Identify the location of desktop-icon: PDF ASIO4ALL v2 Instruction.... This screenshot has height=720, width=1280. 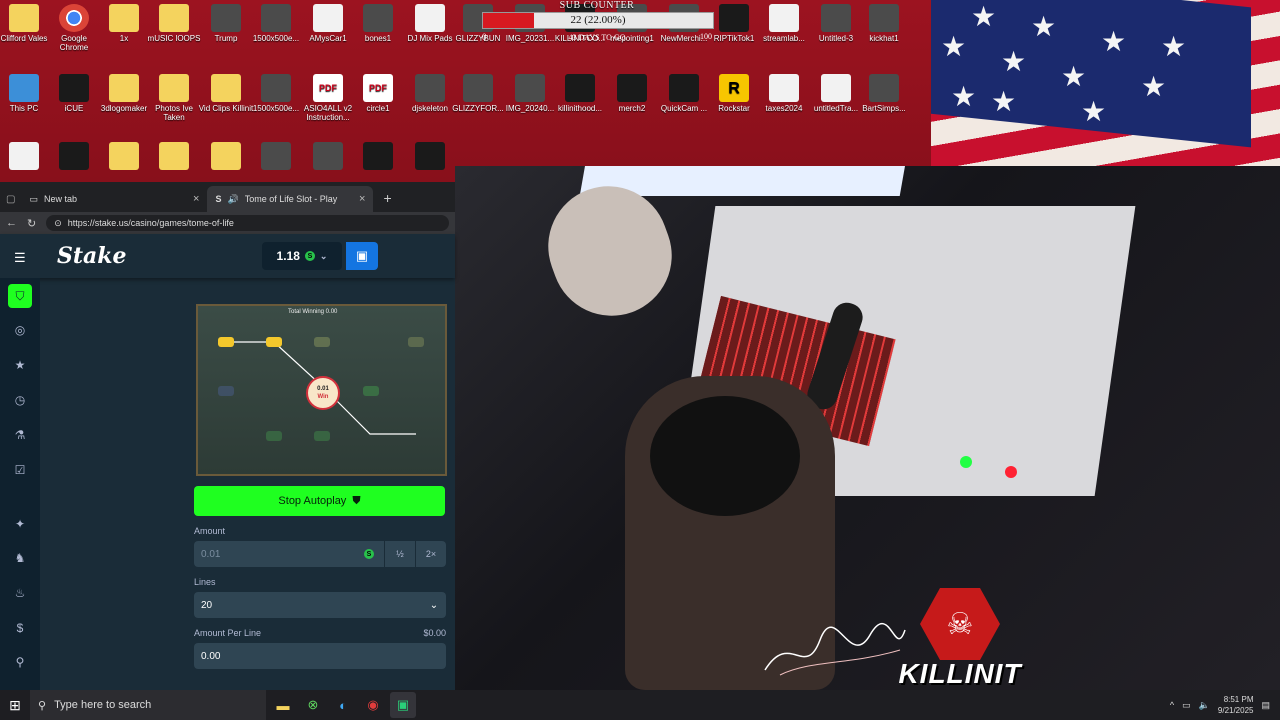
(328, 98).